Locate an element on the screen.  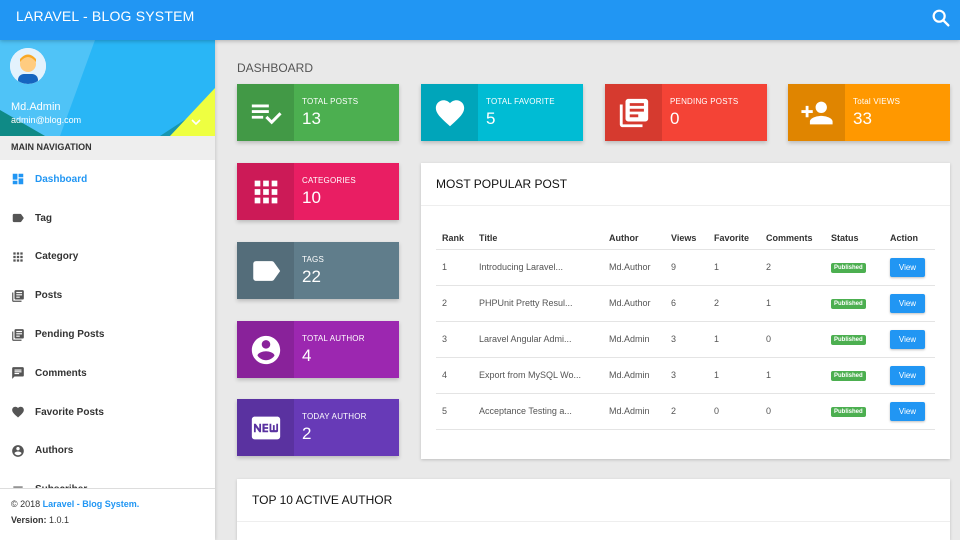
brand-link: Laravel - Blog System. is located at coordinates (91, 504).